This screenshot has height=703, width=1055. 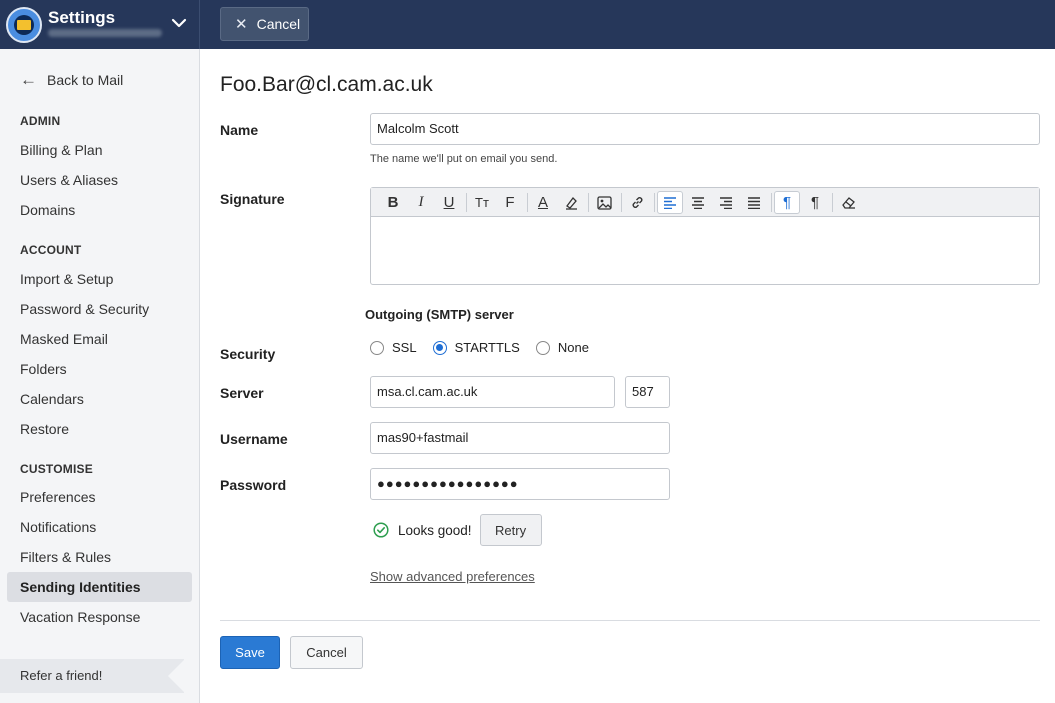 I want to click on signature-toolbar: B I U Tт F A ¶ ¶, so click(x=705, y=202).